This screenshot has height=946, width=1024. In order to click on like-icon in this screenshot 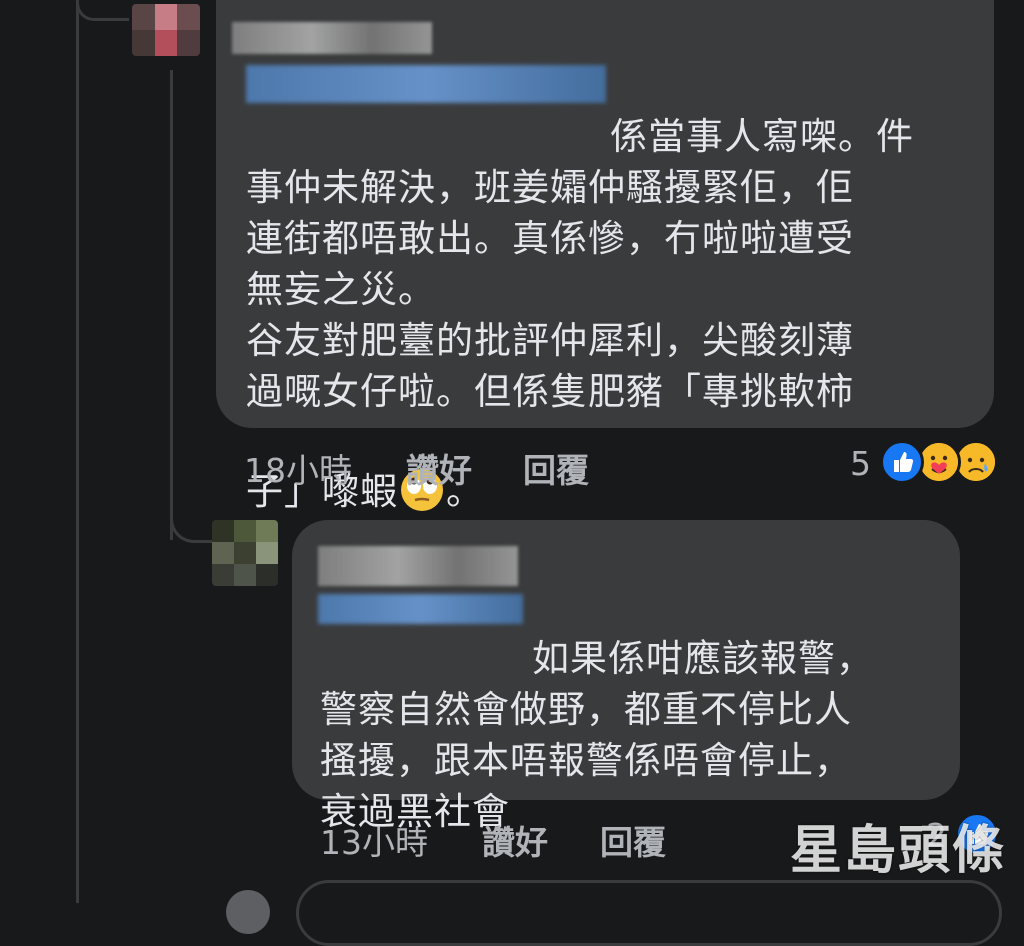, I will do `click(902, 462)`.